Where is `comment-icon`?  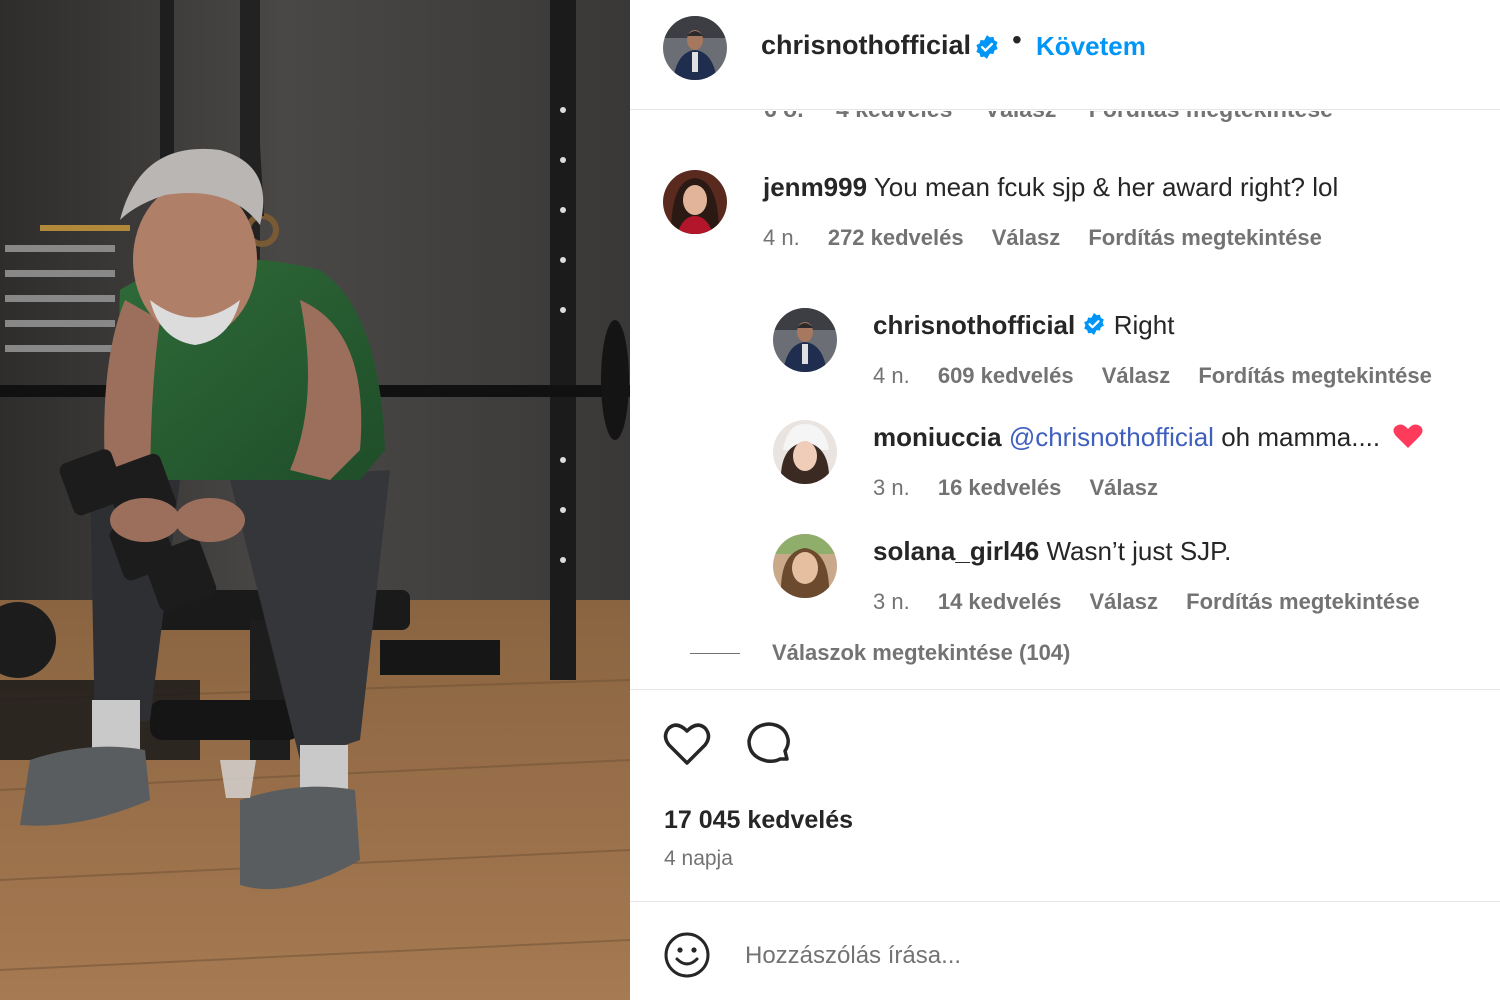 comment-icon is located at coordinates (769, 746).